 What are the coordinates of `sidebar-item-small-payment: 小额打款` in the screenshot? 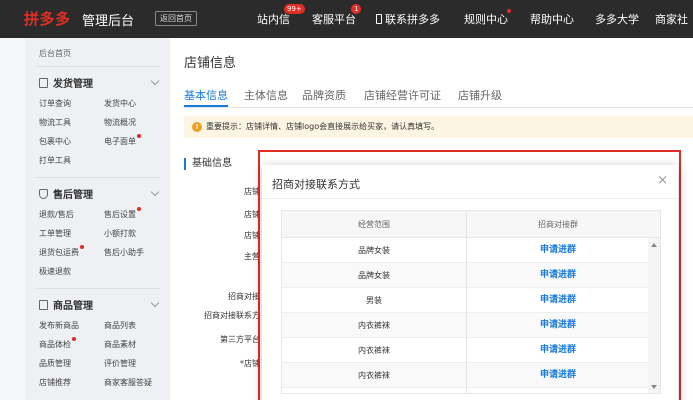 It's located at (120, 233).